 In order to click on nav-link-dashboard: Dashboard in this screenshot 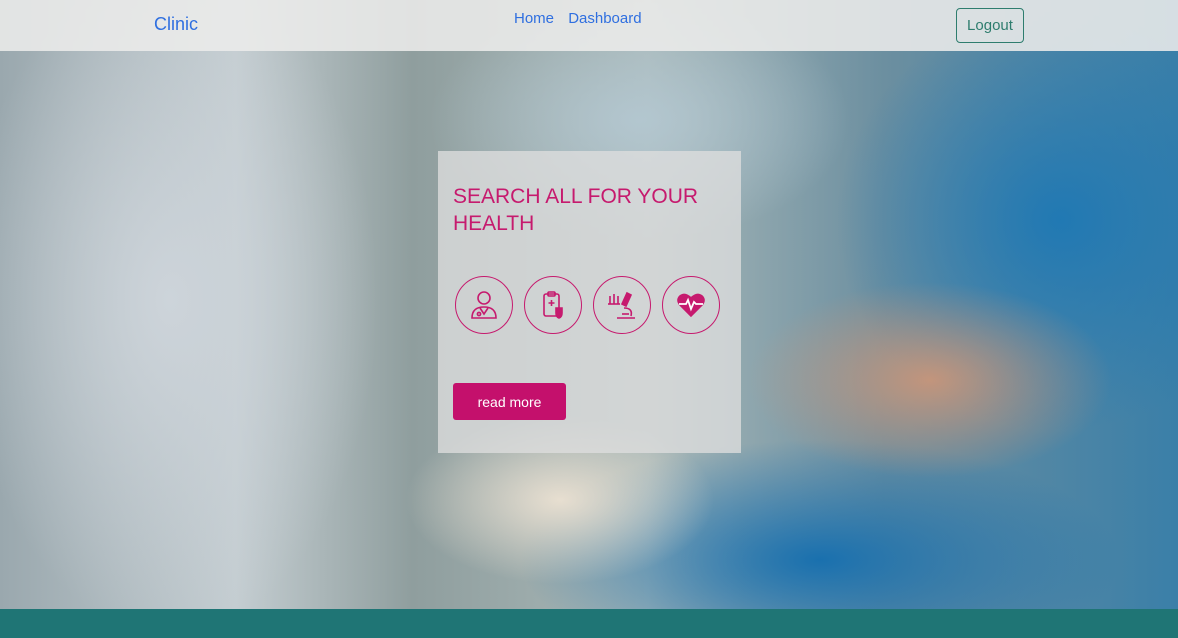, I will do `click(604, 18)`.